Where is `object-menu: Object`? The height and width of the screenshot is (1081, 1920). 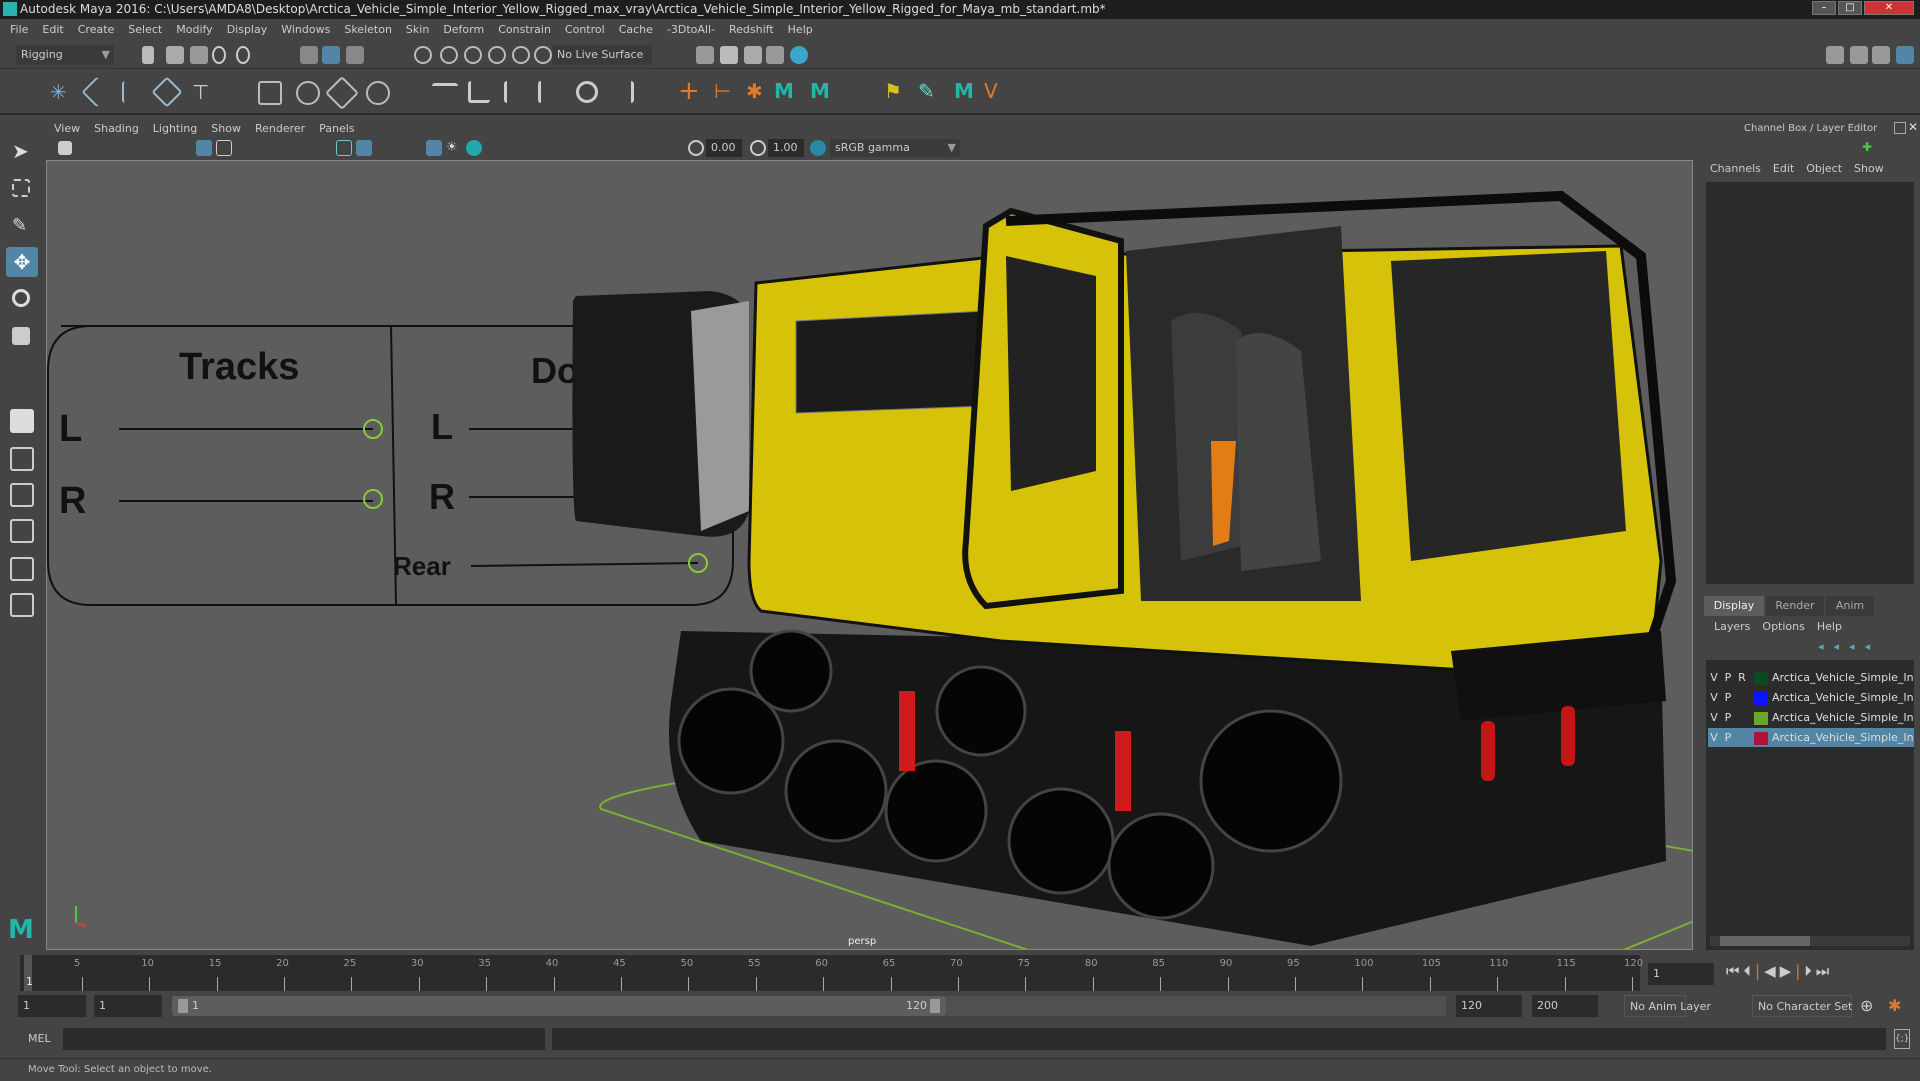 object-menu: Object is located at coordinates (1824, 168).